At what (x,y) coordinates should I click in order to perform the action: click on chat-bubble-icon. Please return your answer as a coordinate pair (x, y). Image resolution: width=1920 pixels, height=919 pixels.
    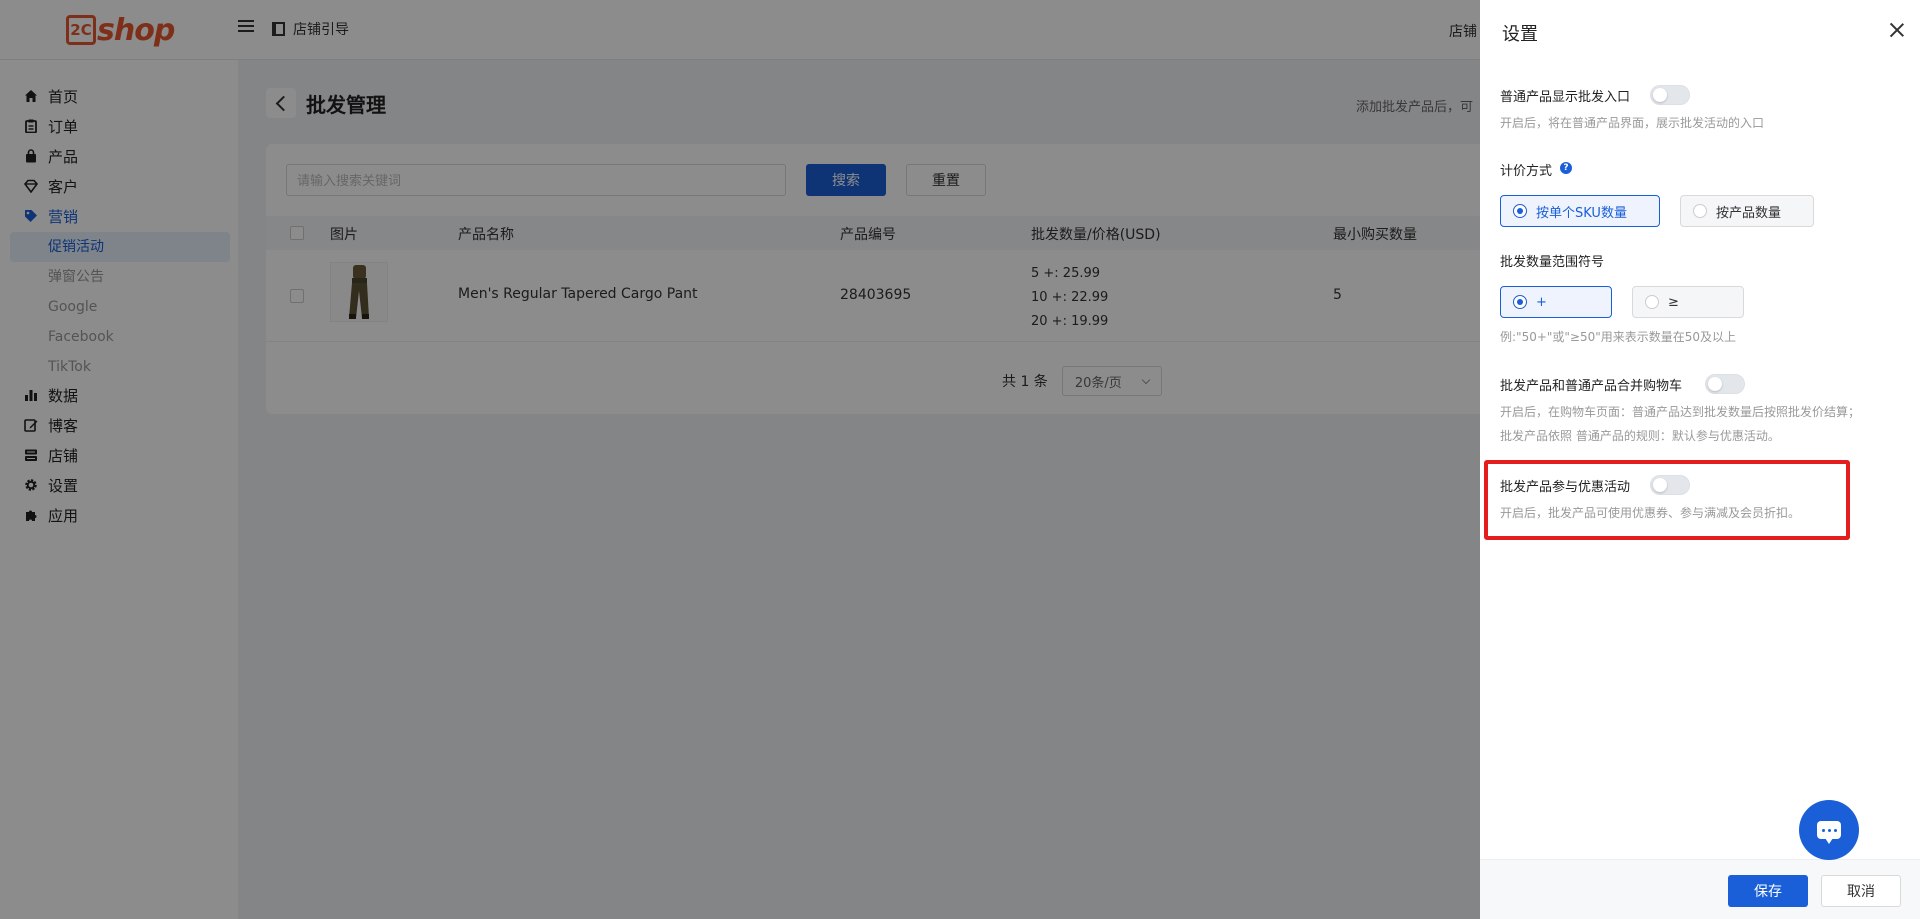
    Looking at the image, I should click on (1829, 832).